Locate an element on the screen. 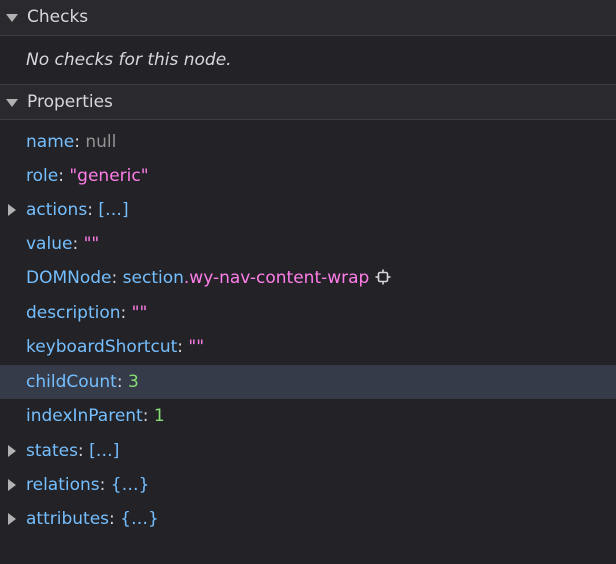 Image resolution: width=616 pixels, height=564 pixels. property-key: description is located at coordinates (73, 313).